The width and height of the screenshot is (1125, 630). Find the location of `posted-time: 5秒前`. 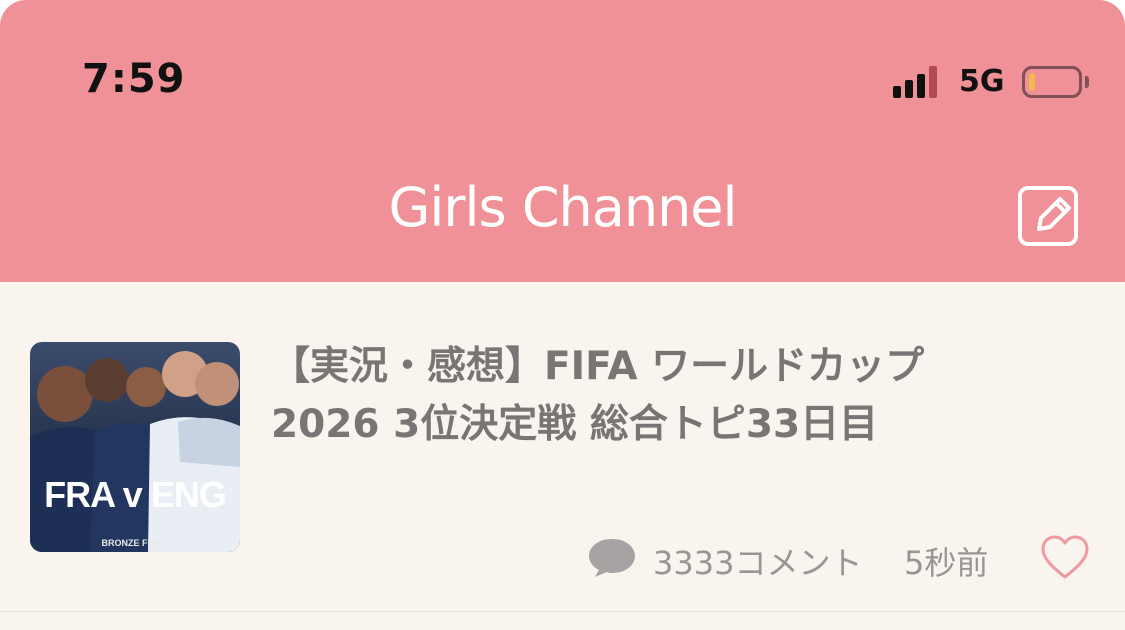

posted-time: 5秒前 is located at coordinates (946, 563).